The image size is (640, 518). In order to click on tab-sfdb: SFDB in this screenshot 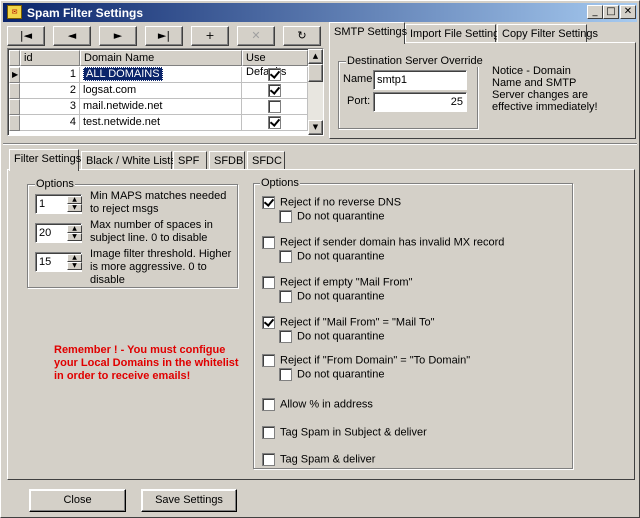, I will do `click(227, 161)`.